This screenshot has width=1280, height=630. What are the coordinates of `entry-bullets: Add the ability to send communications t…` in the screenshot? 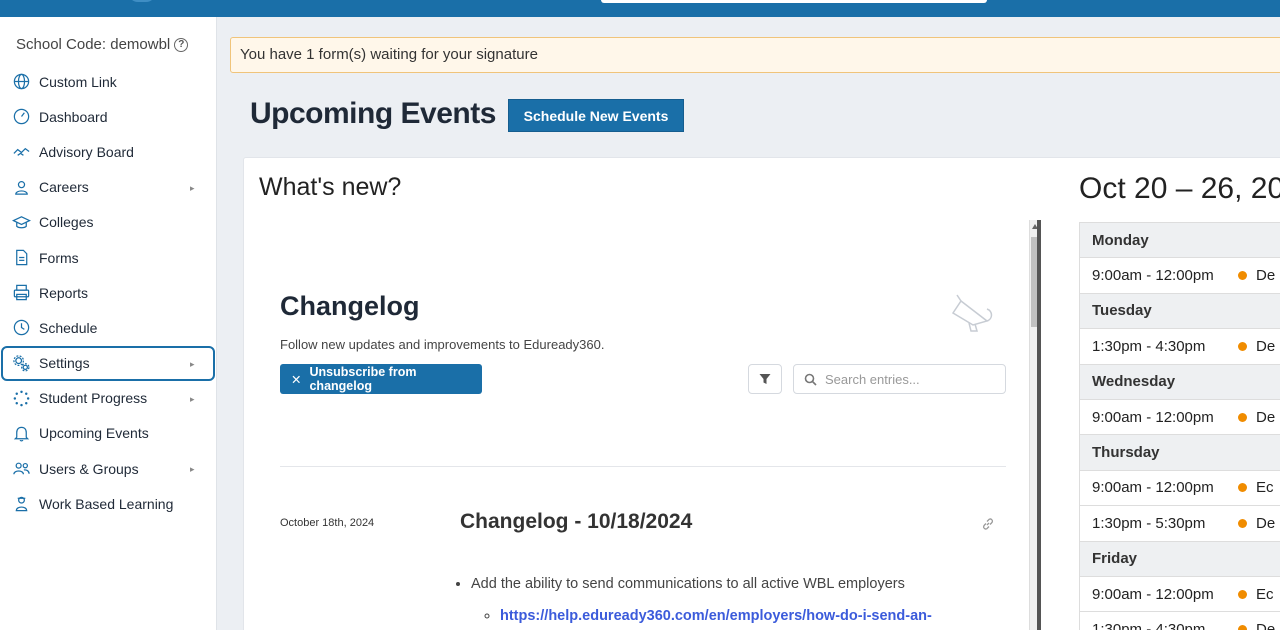 It's located at (688, 590).